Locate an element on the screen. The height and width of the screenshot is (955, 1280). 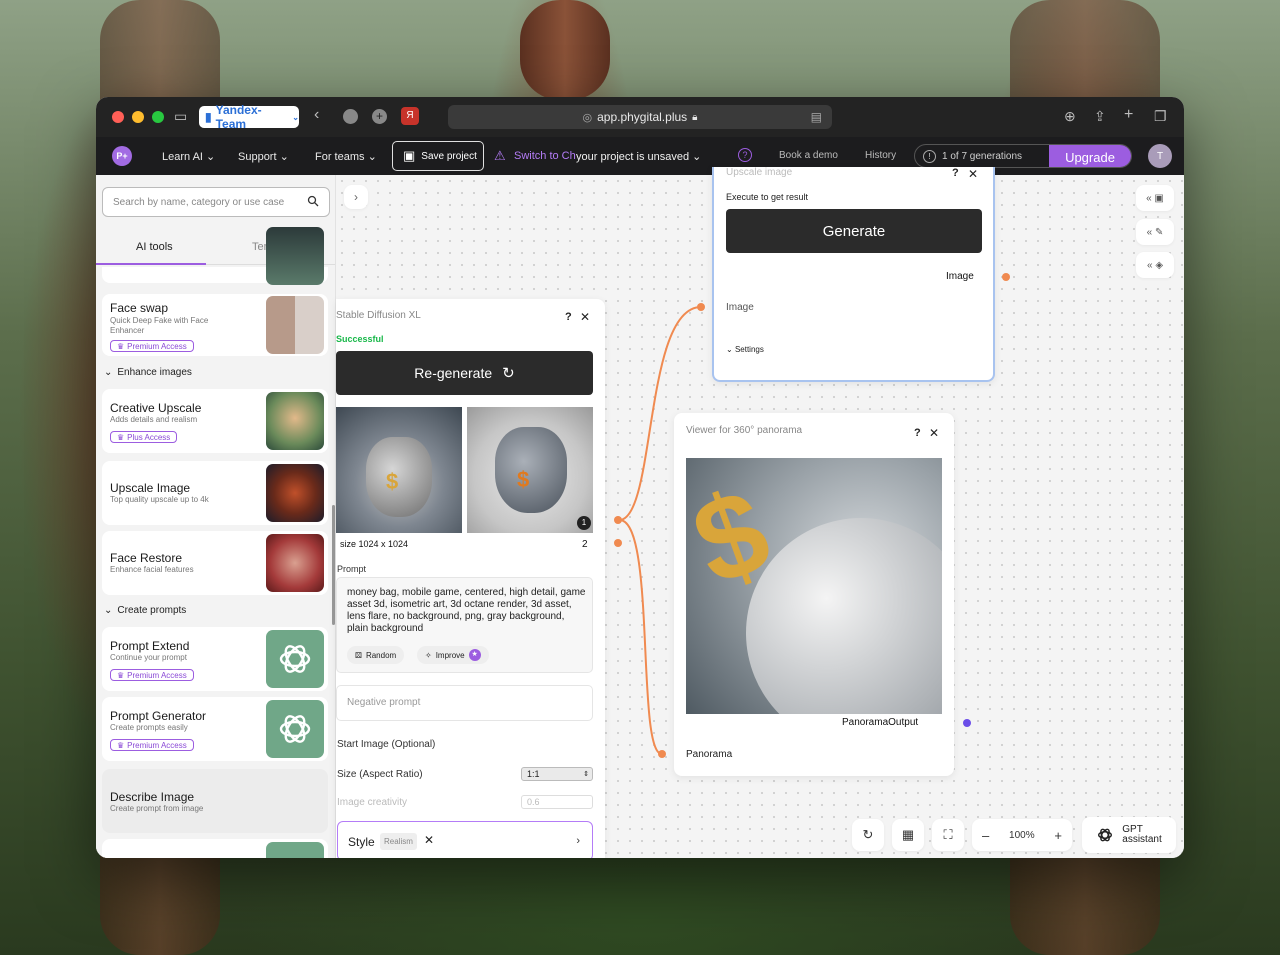
premium-badge: ♛ Premium Access is located at coordinates (152, 745).